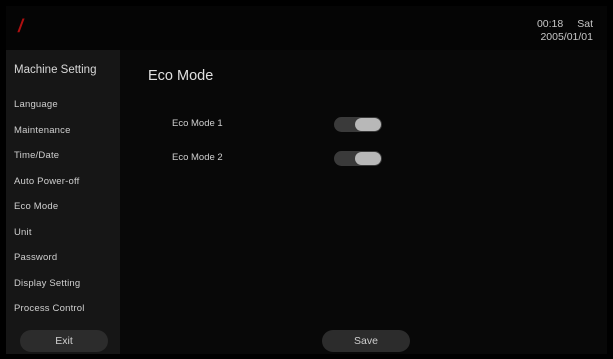 This screenshot has width=613, height=359. Describe the element at coordinates (550, 24) in the screenshot. I see `clock-time: 00:18` at that location.